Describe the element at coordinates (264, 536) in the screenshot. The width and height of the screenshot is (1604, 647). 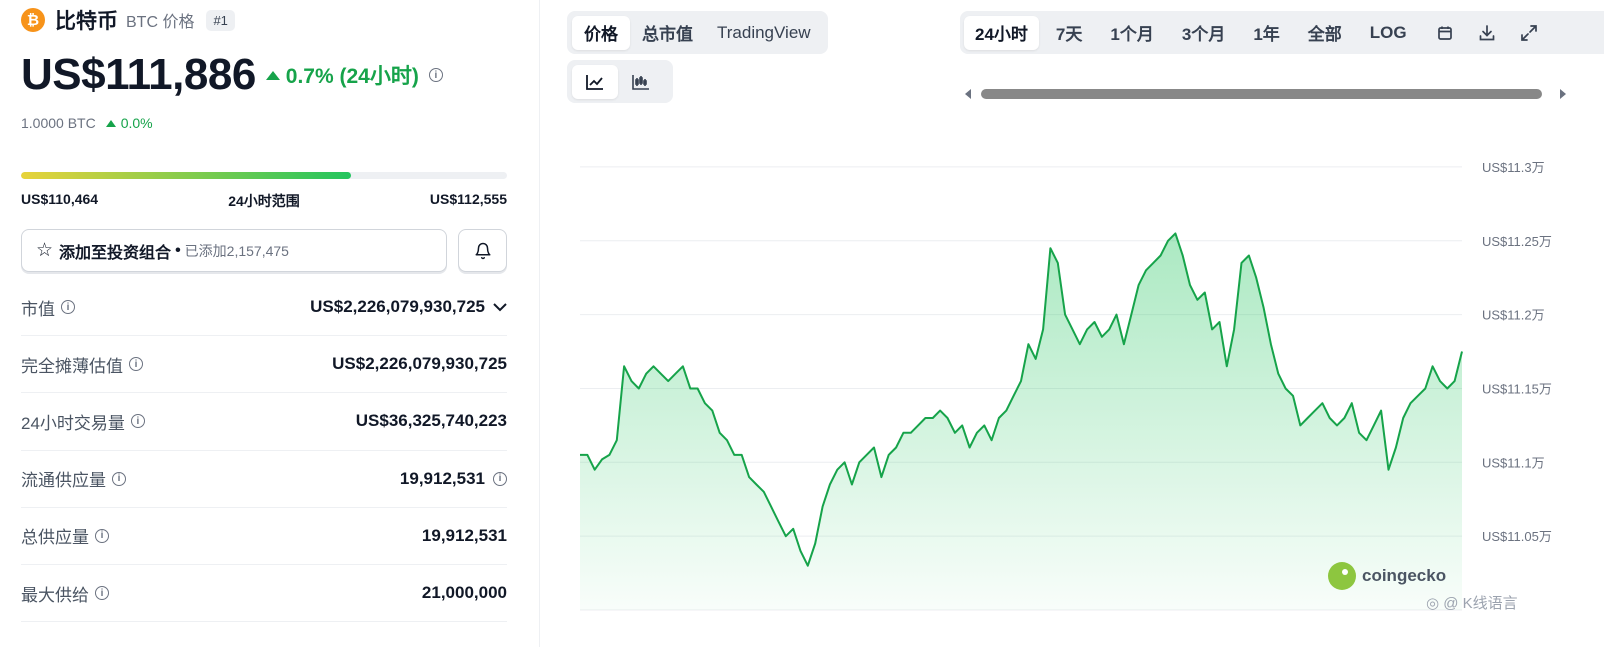
I see `stat-row: 总供应量 i 19,912,531` at that location.